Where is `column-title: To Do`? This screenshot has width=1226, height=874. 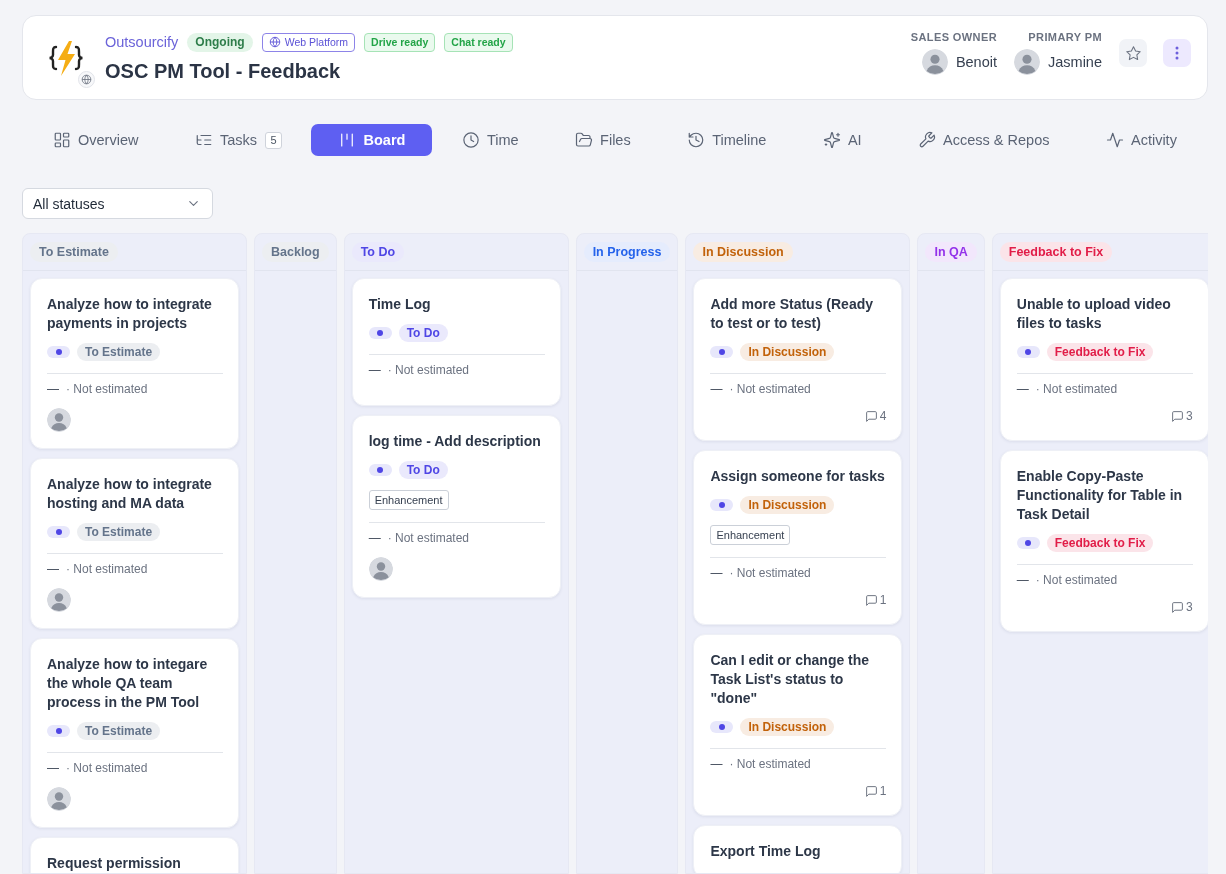 column-title: To Do is located at coordinates (378, 252).